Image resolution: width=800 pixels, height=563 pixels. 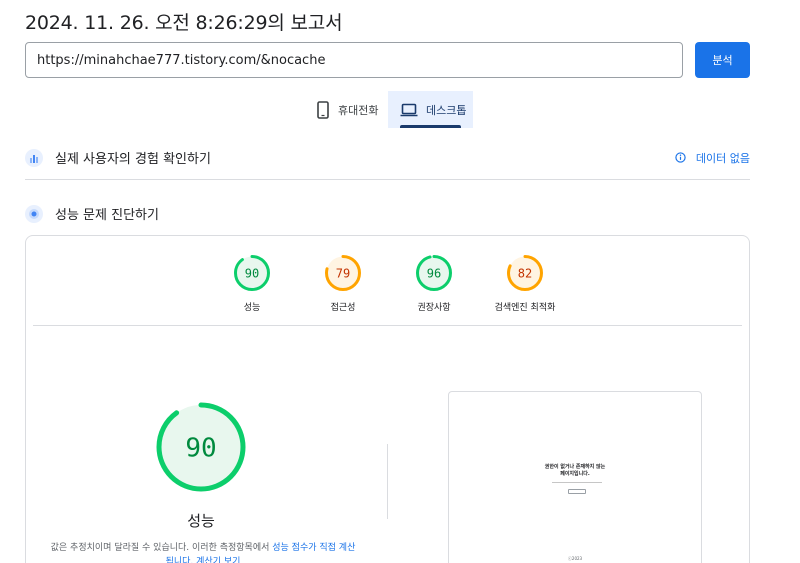 What do you see at coordinates (184, 23) in the screenshot?
I see `report-title: 2024. 11. 26. 오전 8:26:29의 보고서` at bounding box center [184, 23].